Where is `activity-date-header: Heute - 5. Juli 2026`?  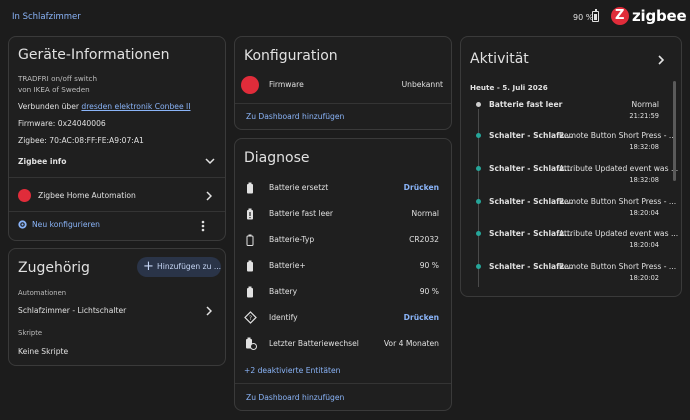
activity-date-header: Heute - 5. Juli 2026 is located at coordinates (509, 87).